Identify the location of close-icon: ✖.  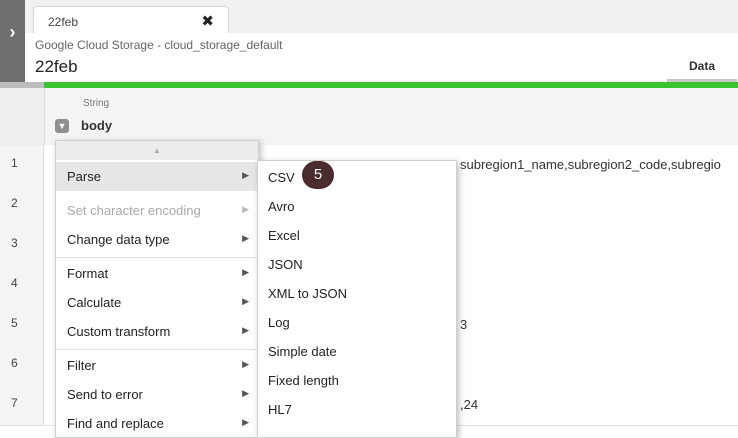
(207, 21).